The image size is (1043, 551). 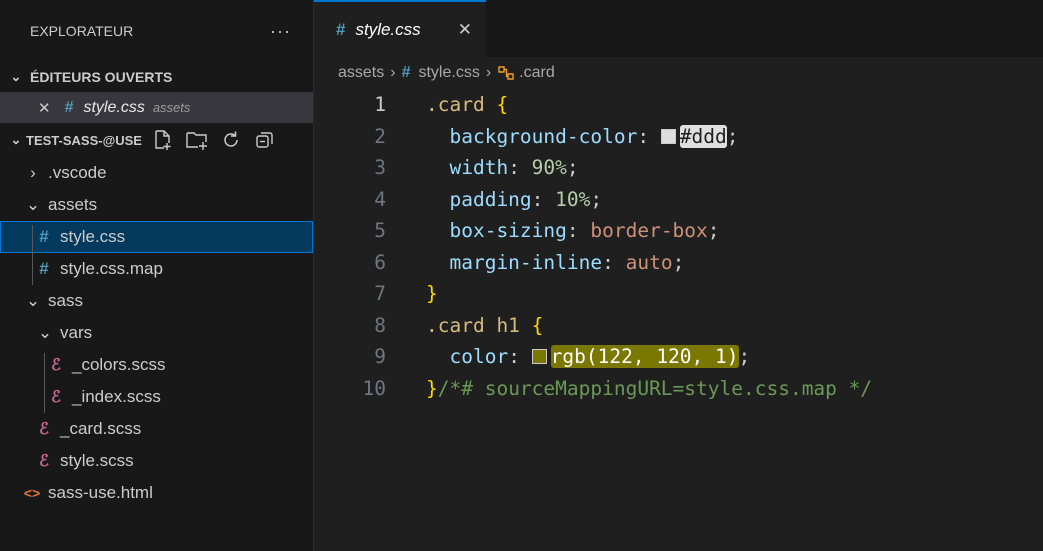 I want to click on tree-item-style-css: # style.css, so click(x=156, y=237).